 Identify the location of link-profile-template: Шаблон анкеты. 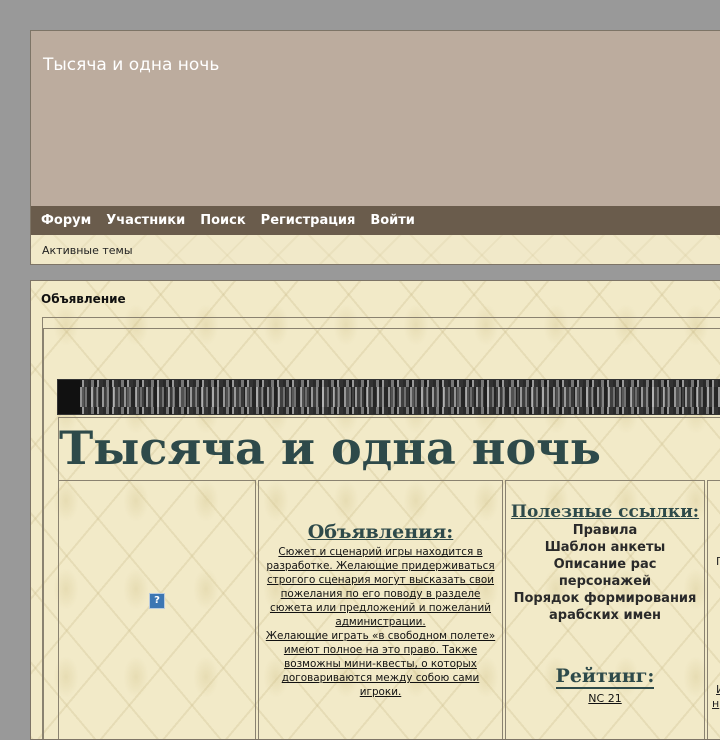
(605, 547).